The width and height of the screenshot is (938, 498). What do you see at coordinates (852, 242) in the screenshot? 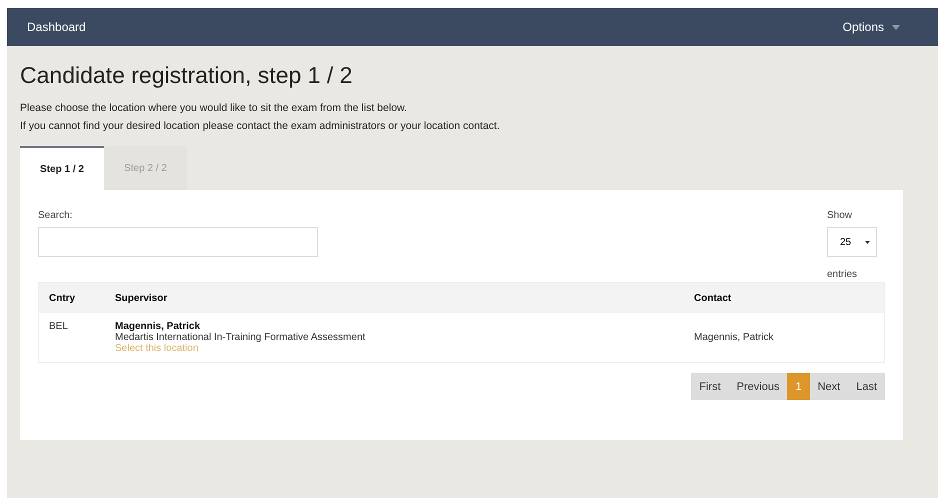
I see `entries-select: 25` at bounding box center [852, 242].